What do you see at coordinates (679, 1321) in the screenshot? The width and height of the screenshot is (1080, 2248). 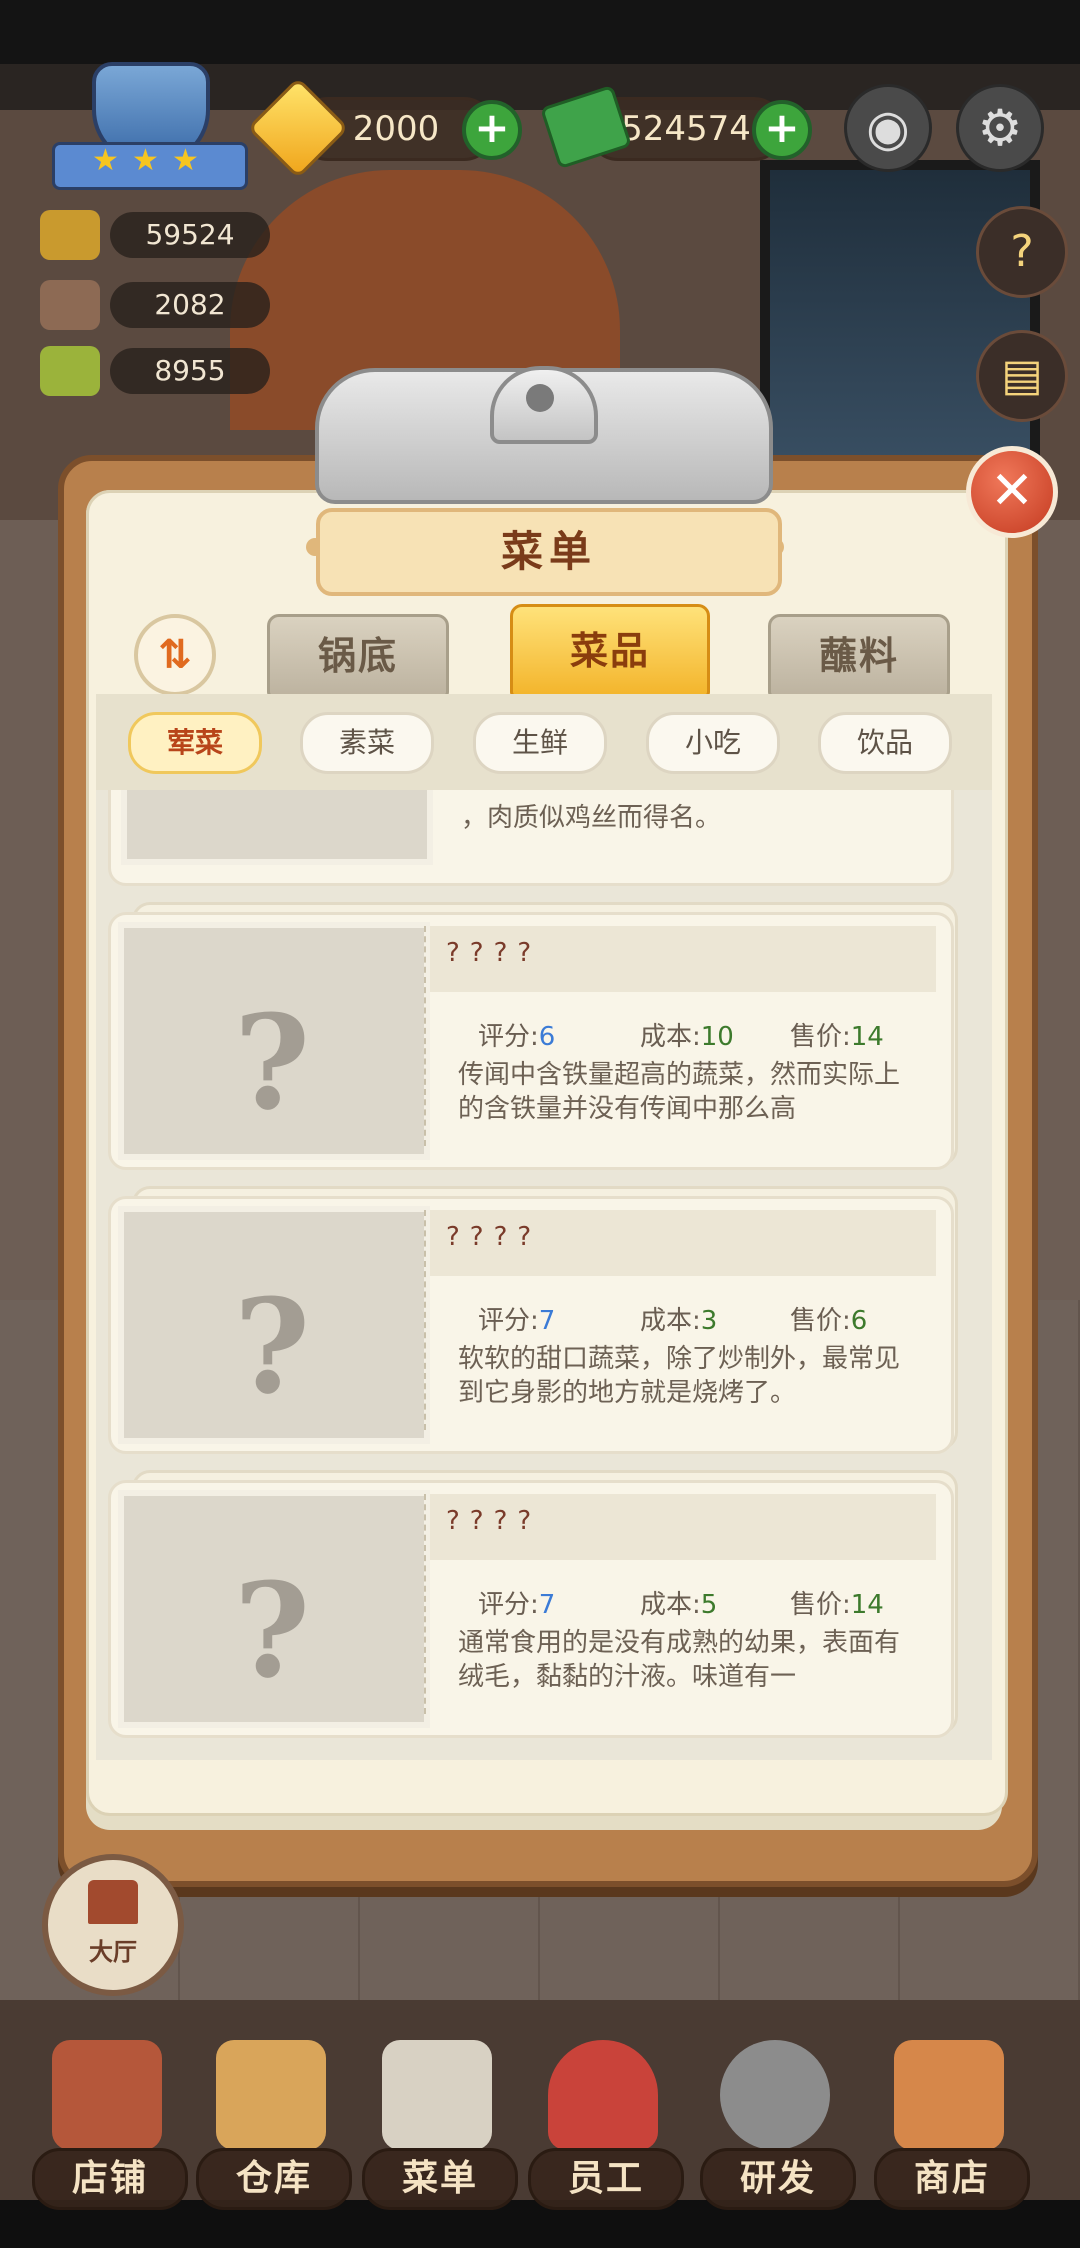 I see `cost-stat: 成本:3` at bounding box center [679, 1321].